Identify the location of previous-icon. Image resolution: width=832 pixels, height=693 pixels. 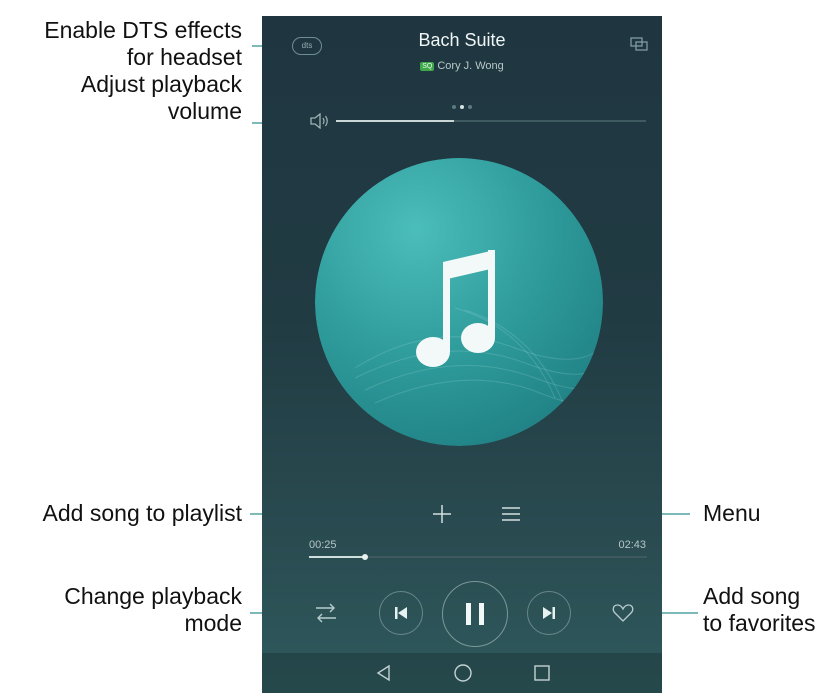
(401, 613).